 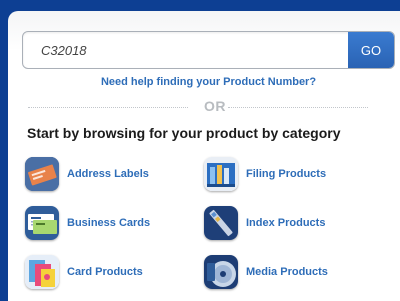 I want to click on category-label: Business Cards, so click(x=109, y=223).